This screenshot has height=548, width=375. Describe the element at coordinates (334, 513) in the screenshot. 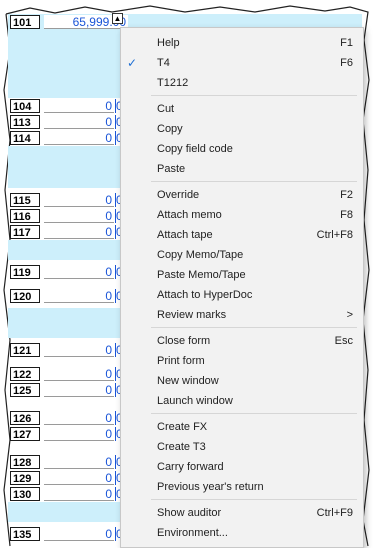

I see `menu-item-shortcut: Ctrl+F9` at that location.